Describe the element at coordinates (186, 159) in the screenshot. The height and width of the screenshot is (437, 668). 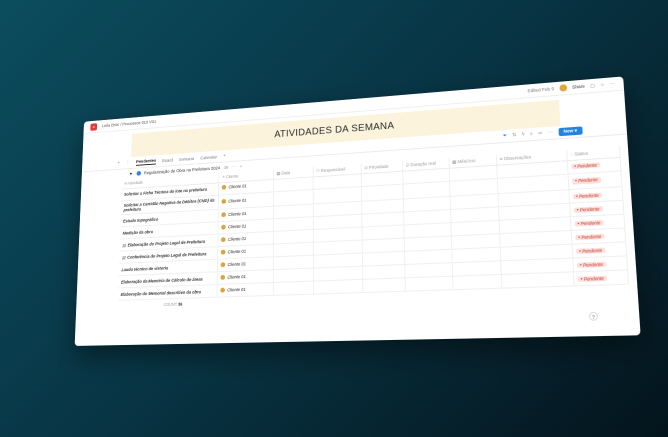
I see `tab-semana: Semana` at that location.